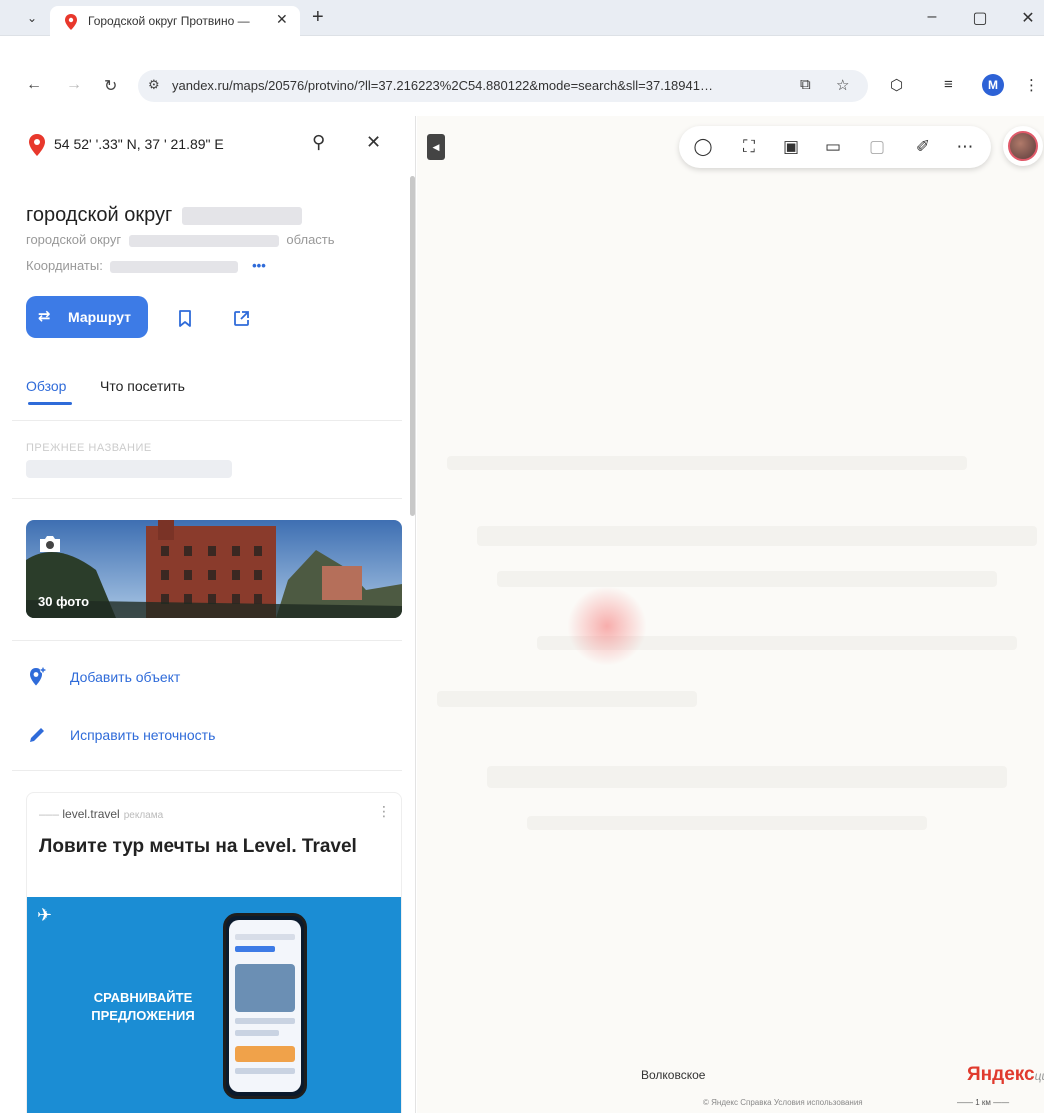  I want to click on user-photo, so click(1023, 146).